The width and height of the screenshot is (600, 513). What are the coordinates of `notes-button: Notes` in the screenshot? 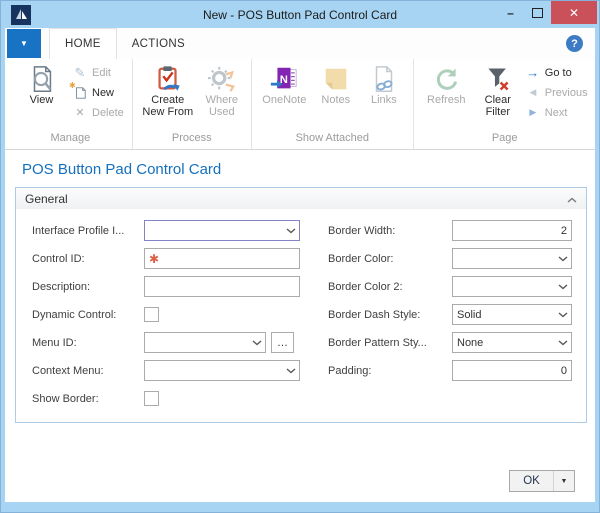 It's located at (336, 83).